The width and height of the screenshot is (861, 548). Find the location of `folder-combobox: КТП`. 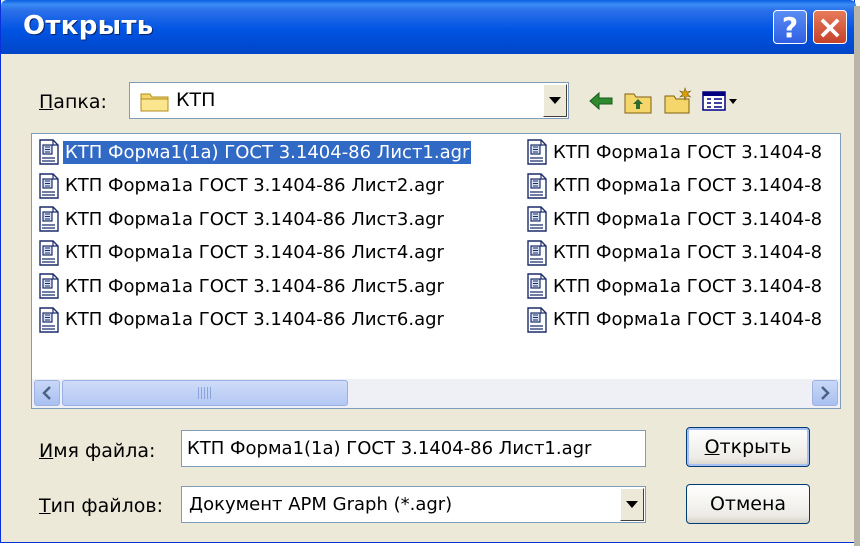

folder-combobox: КТП is located at coordinates (349, 100).